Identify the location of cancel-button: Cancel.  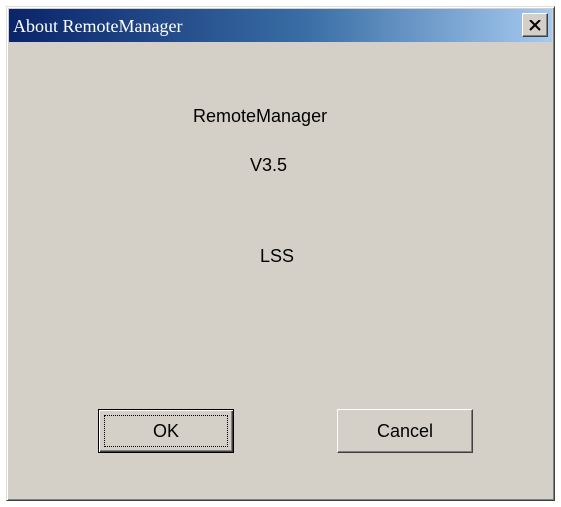
(405, 431).